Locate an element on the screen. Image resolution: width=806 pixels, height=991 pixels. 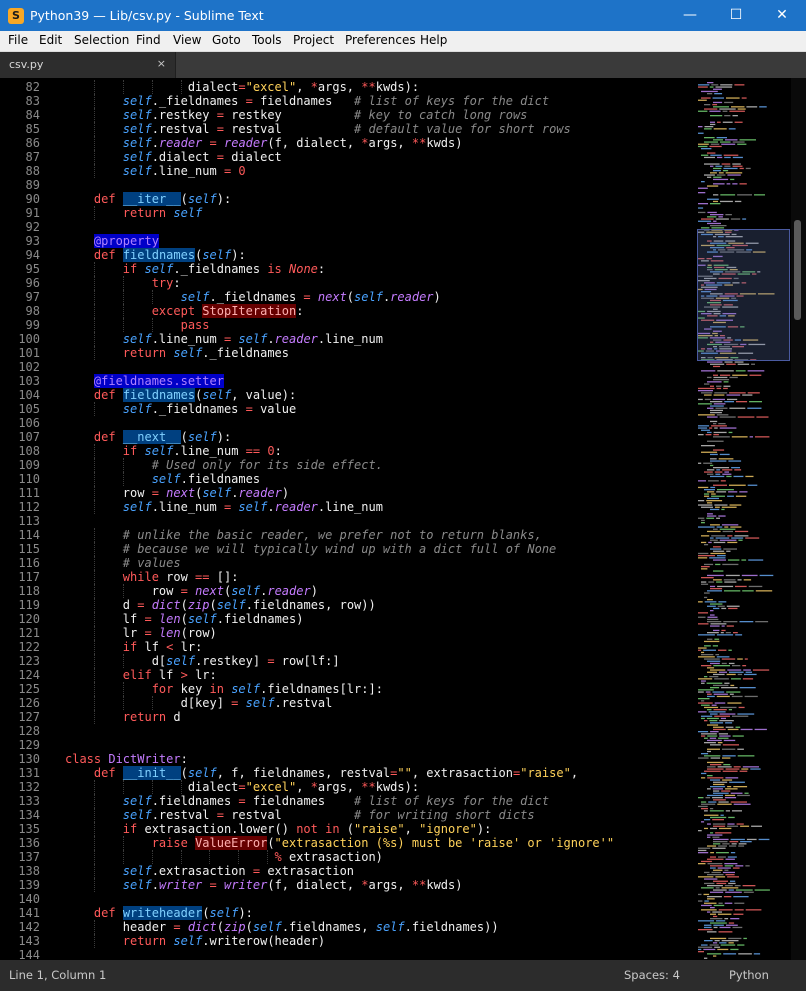
menu-help: Help is located at coordinates (433, 40).